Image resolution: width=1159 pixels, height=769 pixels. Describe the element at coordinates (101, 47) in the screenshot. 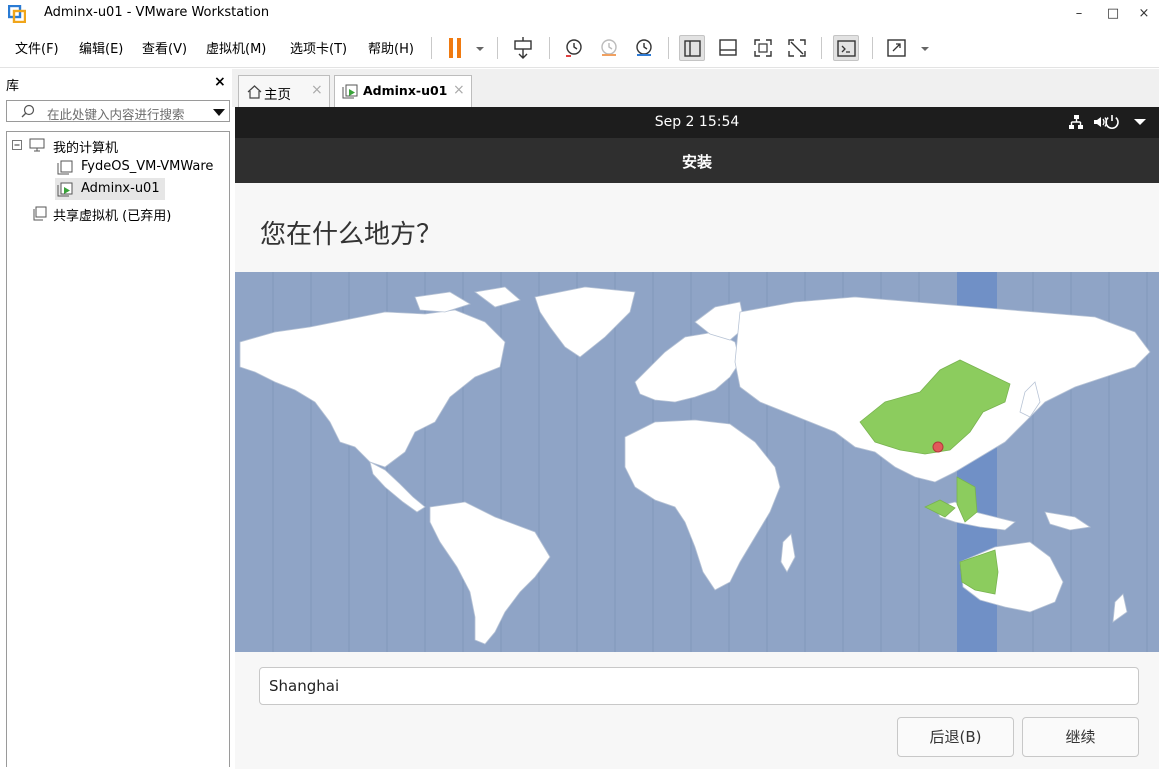

I see `menu-edit: 编辑(E)` at that location.